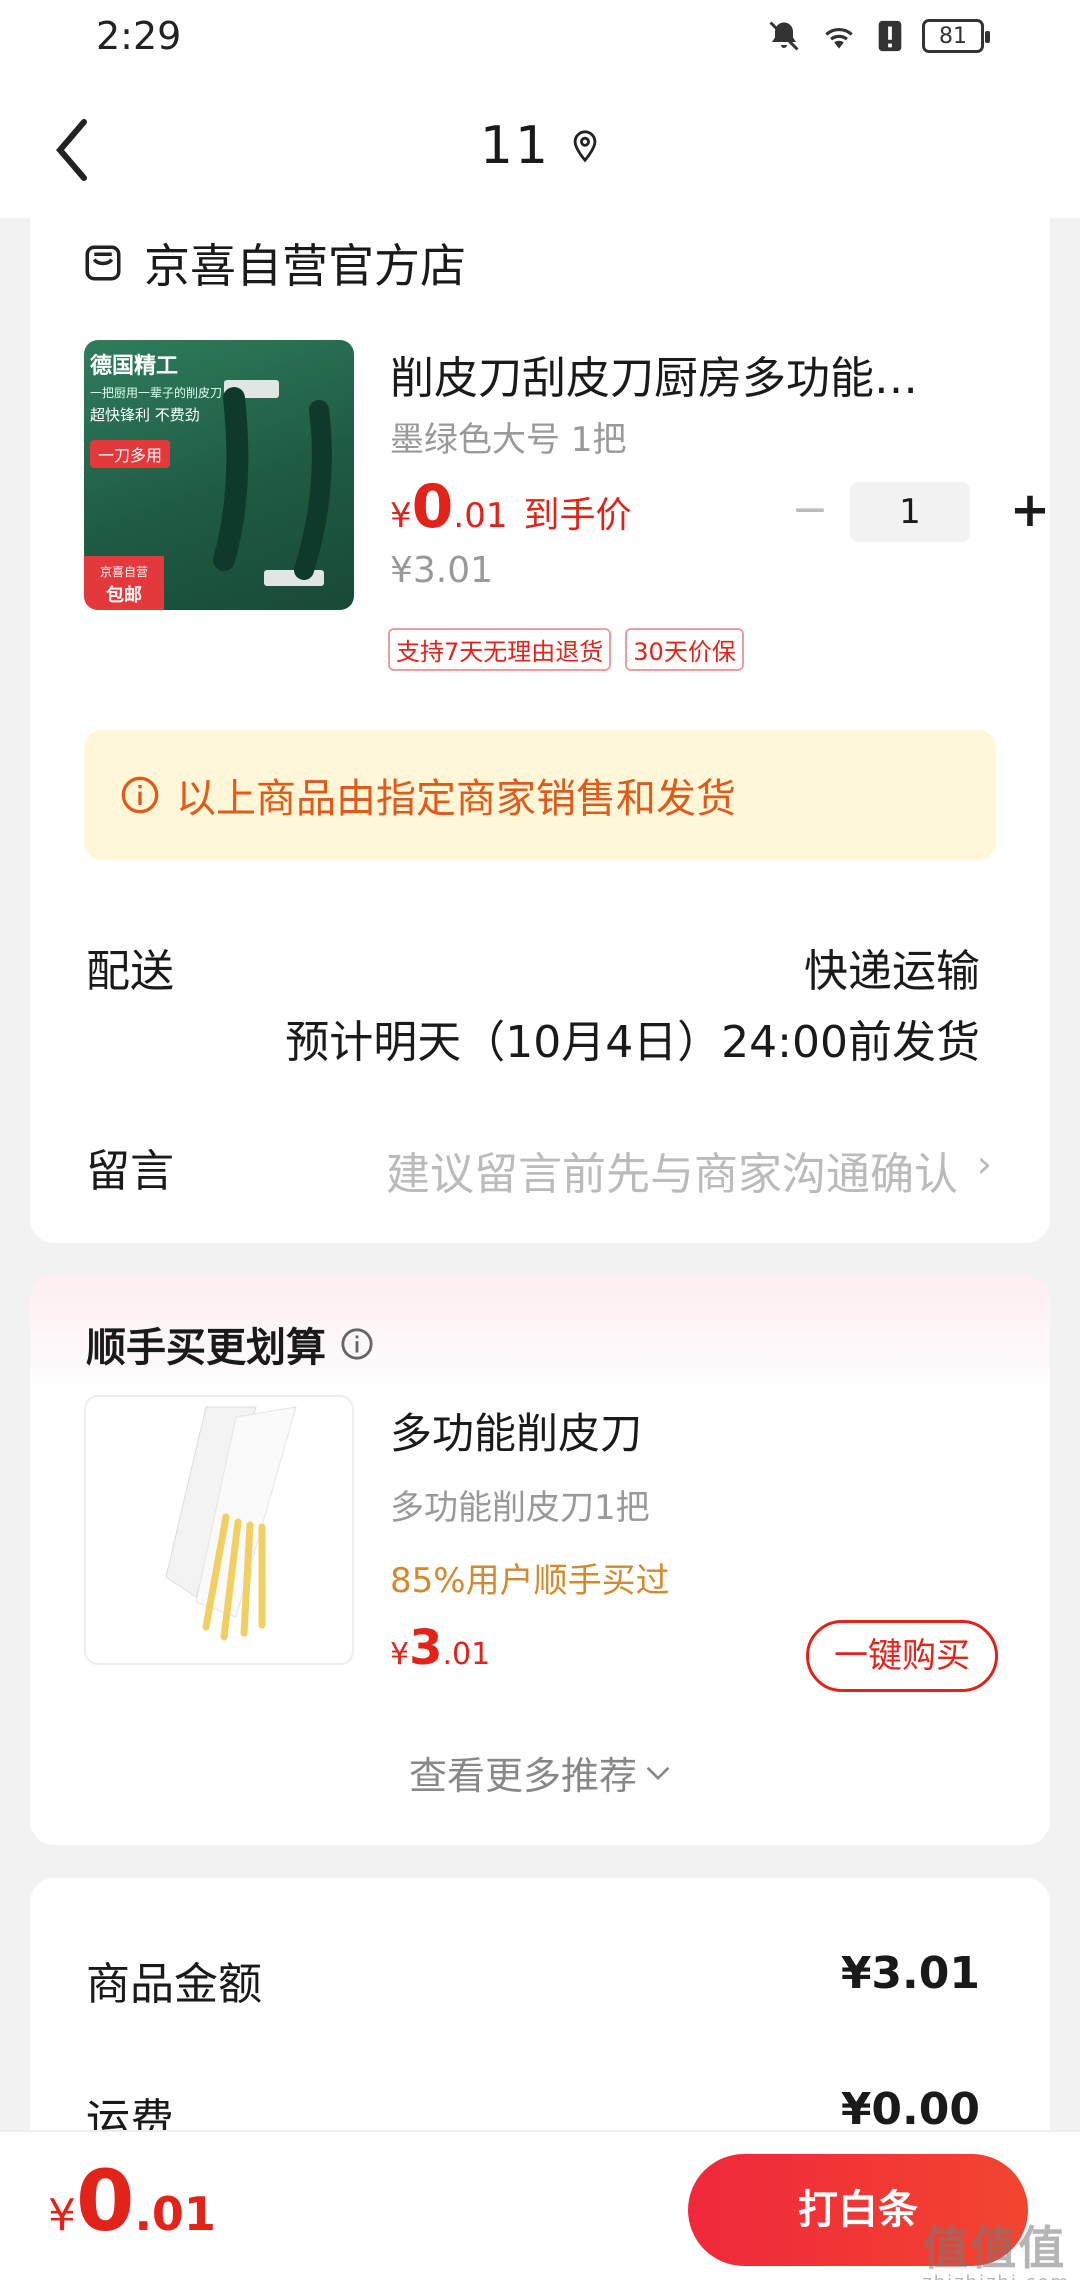 Image resolution: width=1080 pixels, height=2280 pixels. What do you see at coordinates (139, 36) in the screenshot?
I see `status-time: 2:29` at bounding box center [139, 36].